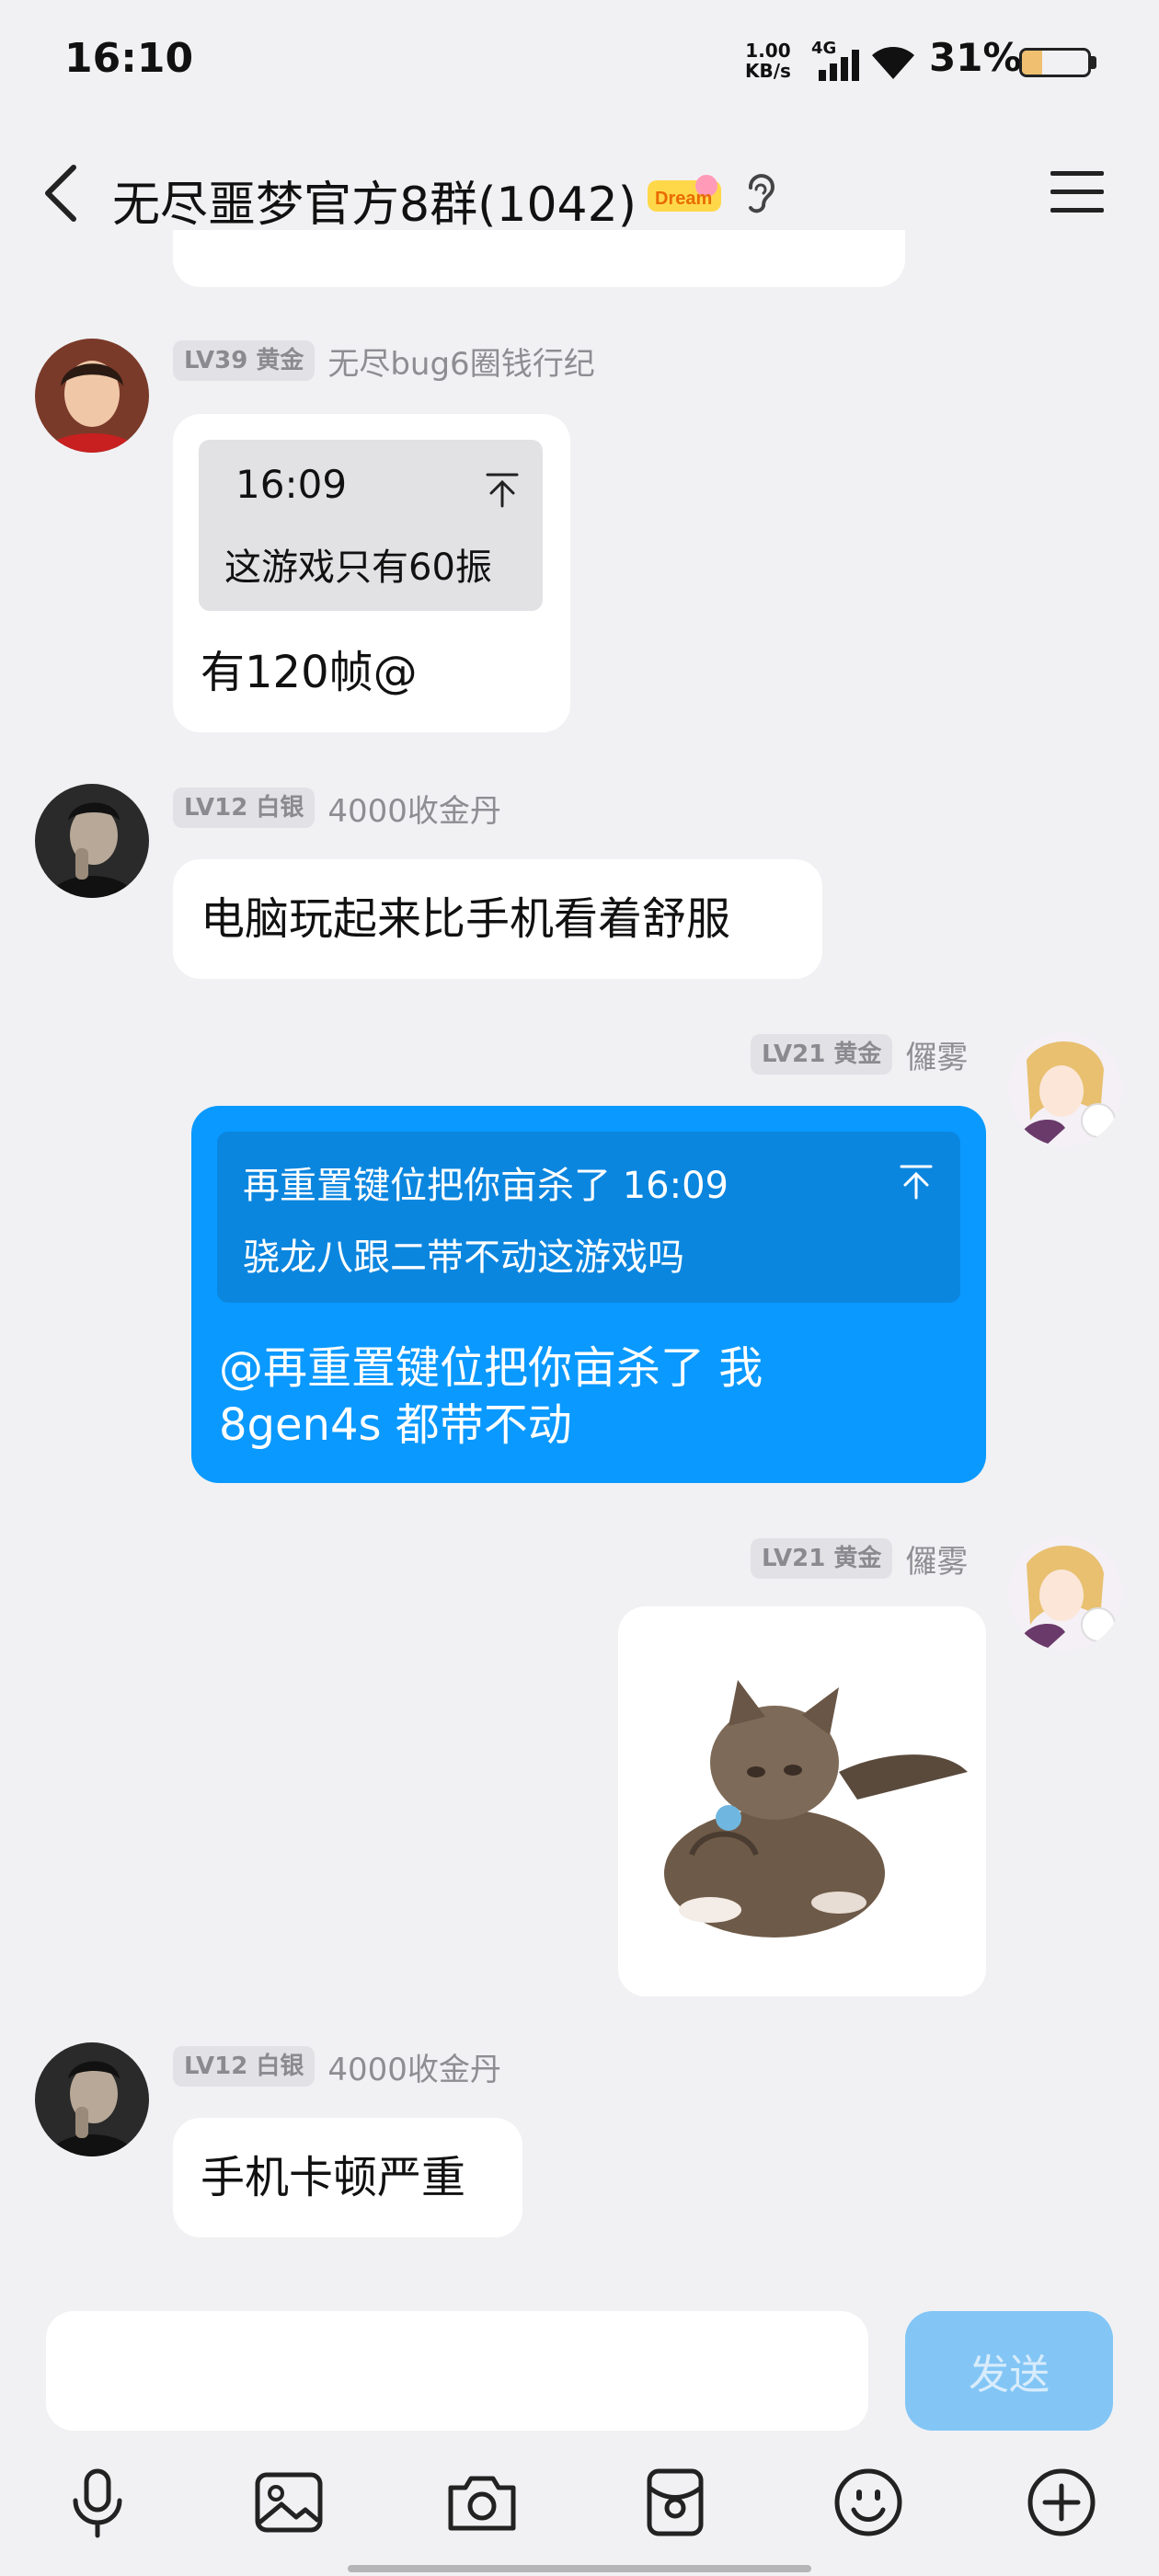 This screenshot has height=2576, width=1159. I want to click on quote-time: 16:09, so click(291, 484).